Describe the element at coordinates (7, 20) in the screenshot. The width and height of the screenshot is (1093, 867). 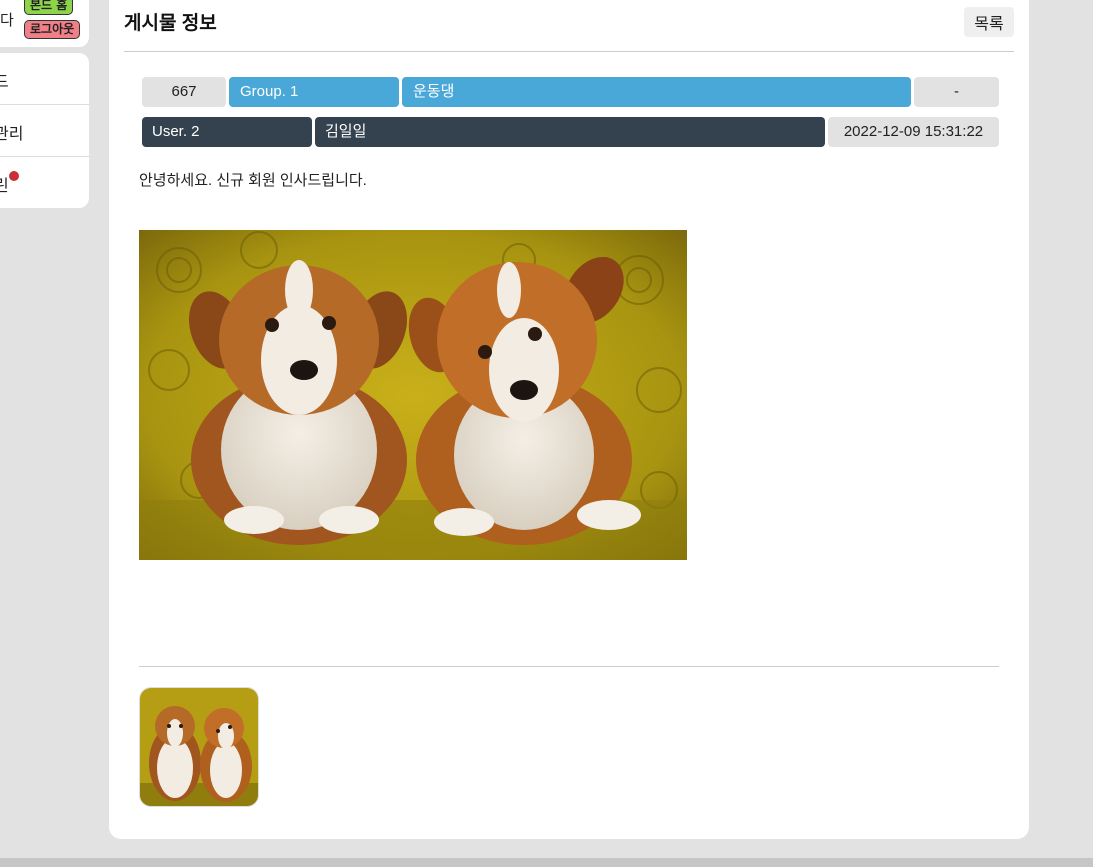
I see `profile-label: 다` at that location.